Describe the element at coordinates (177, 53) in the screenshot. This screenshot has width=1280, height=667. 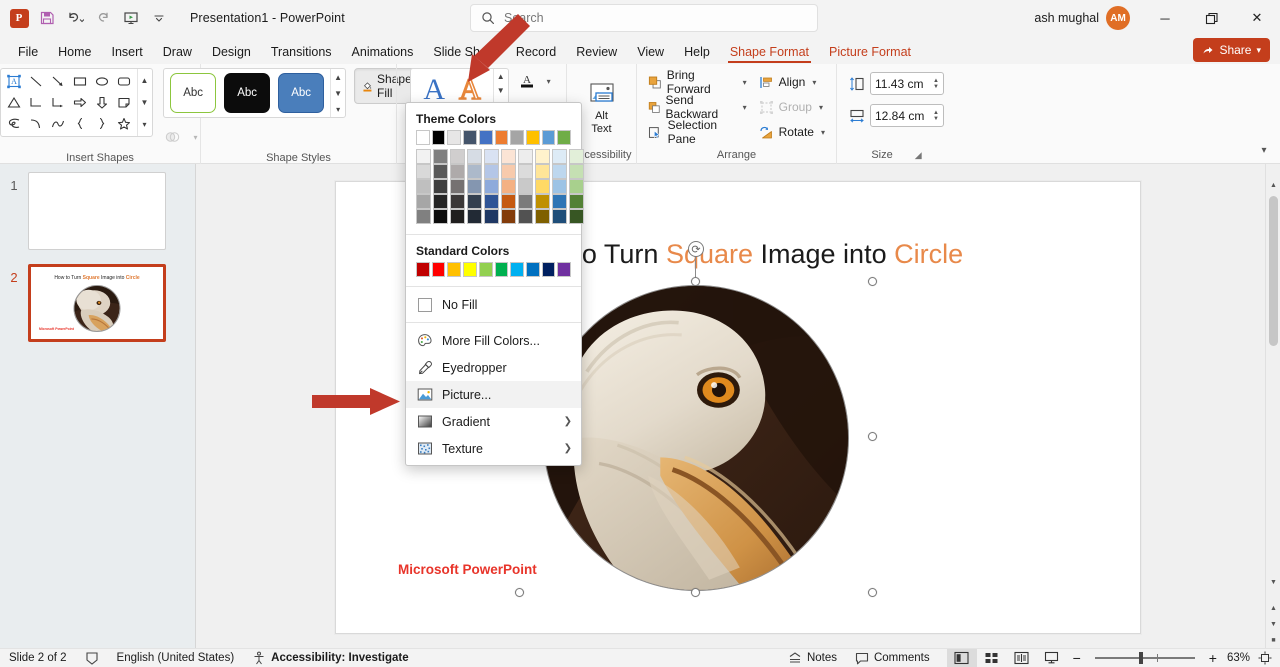
I see `tab-draw: Draw` at that location.